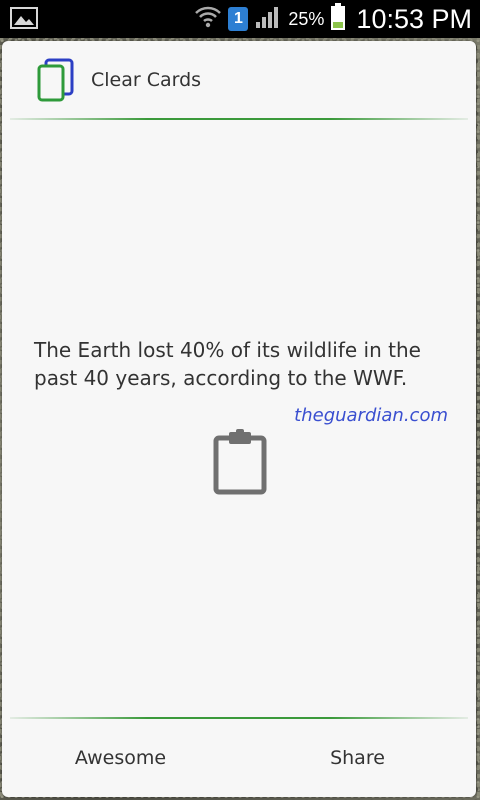 This screenshot has height=800, width=480. I want to click on status-icons: 1 25% 10:53 PM, so click(333, 19).